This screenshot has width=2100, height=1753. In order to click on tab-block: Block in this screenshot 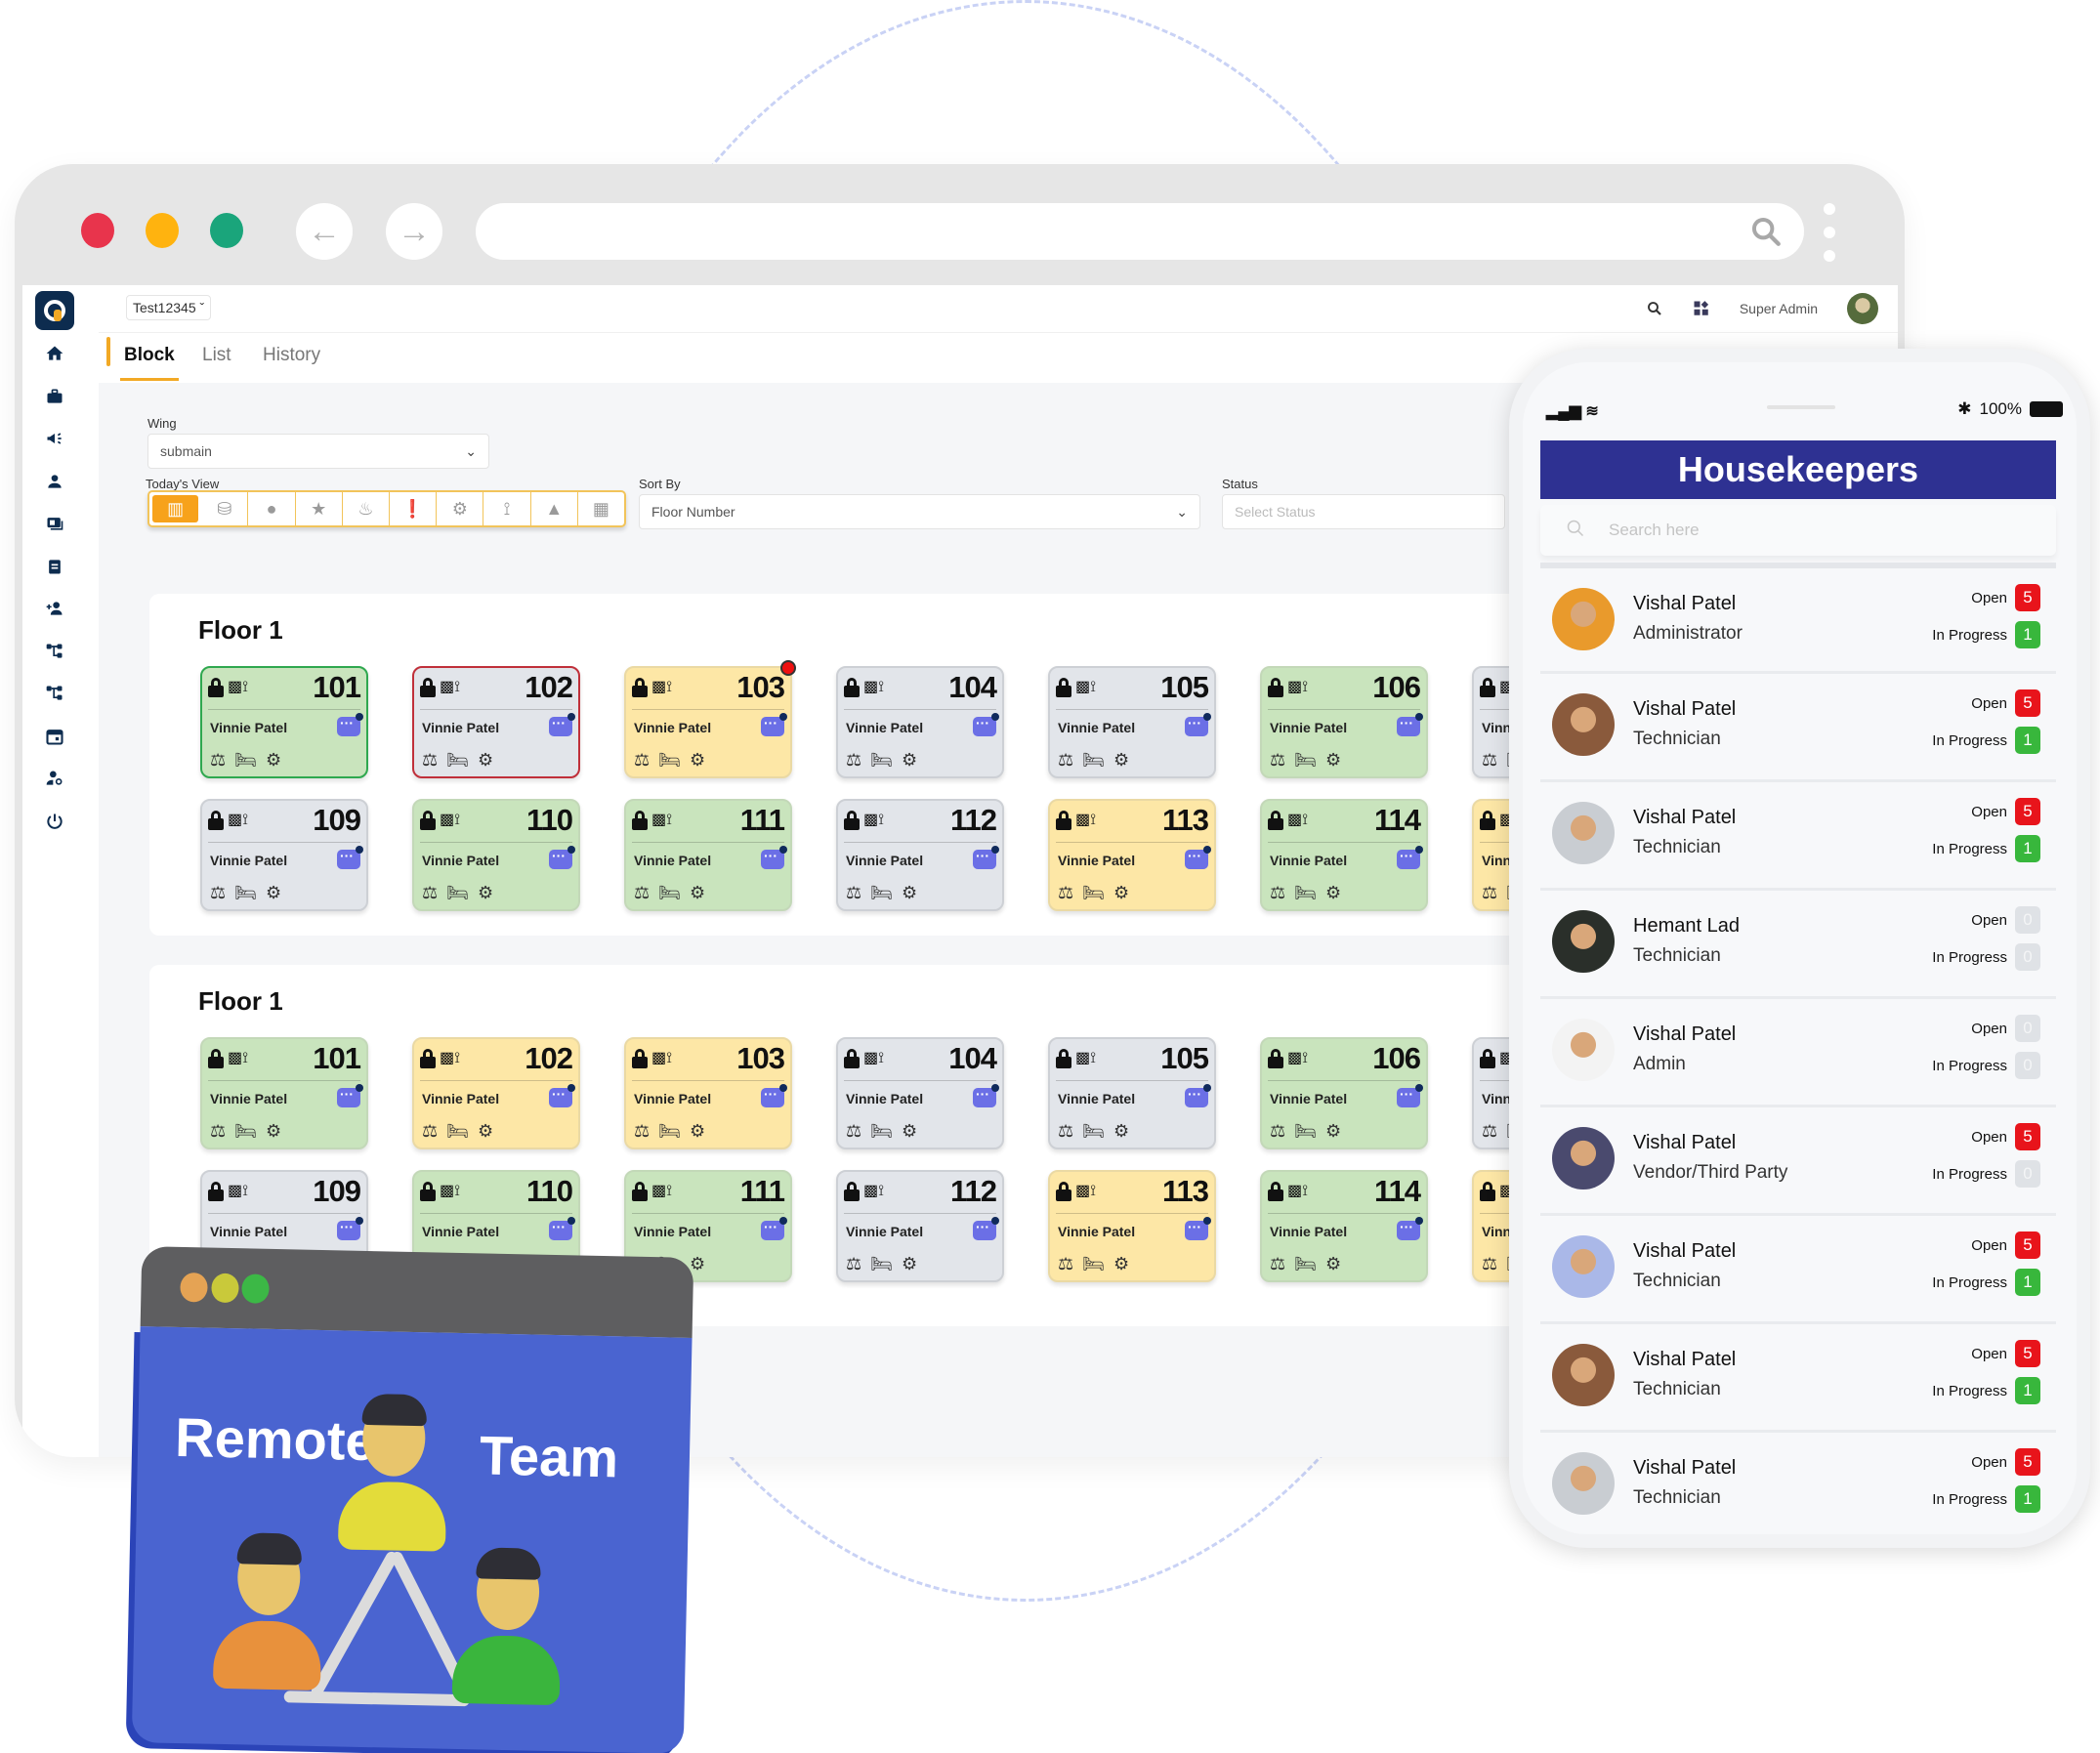, I will do `click(149, 361)`.